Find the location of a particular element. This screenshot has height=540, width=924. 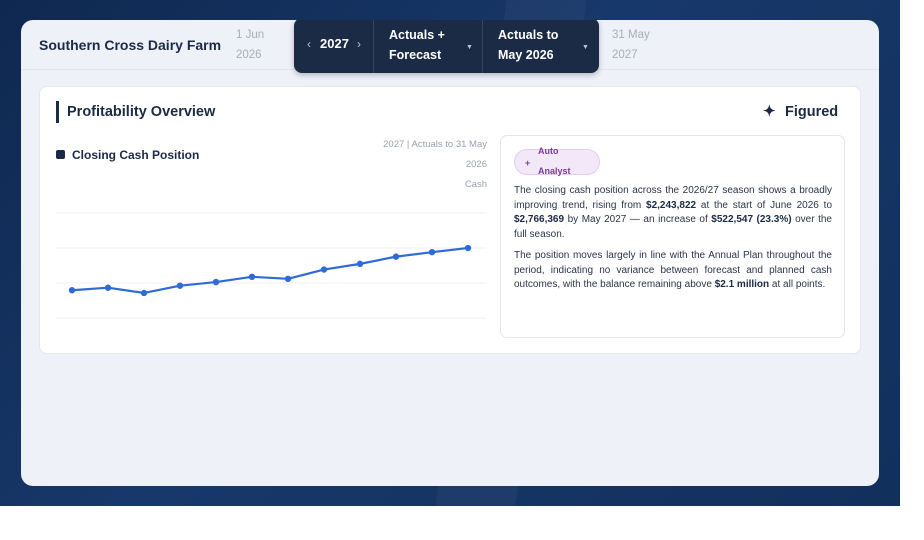

minimum-value: $2.1 million is located at coordinates (742, 285).